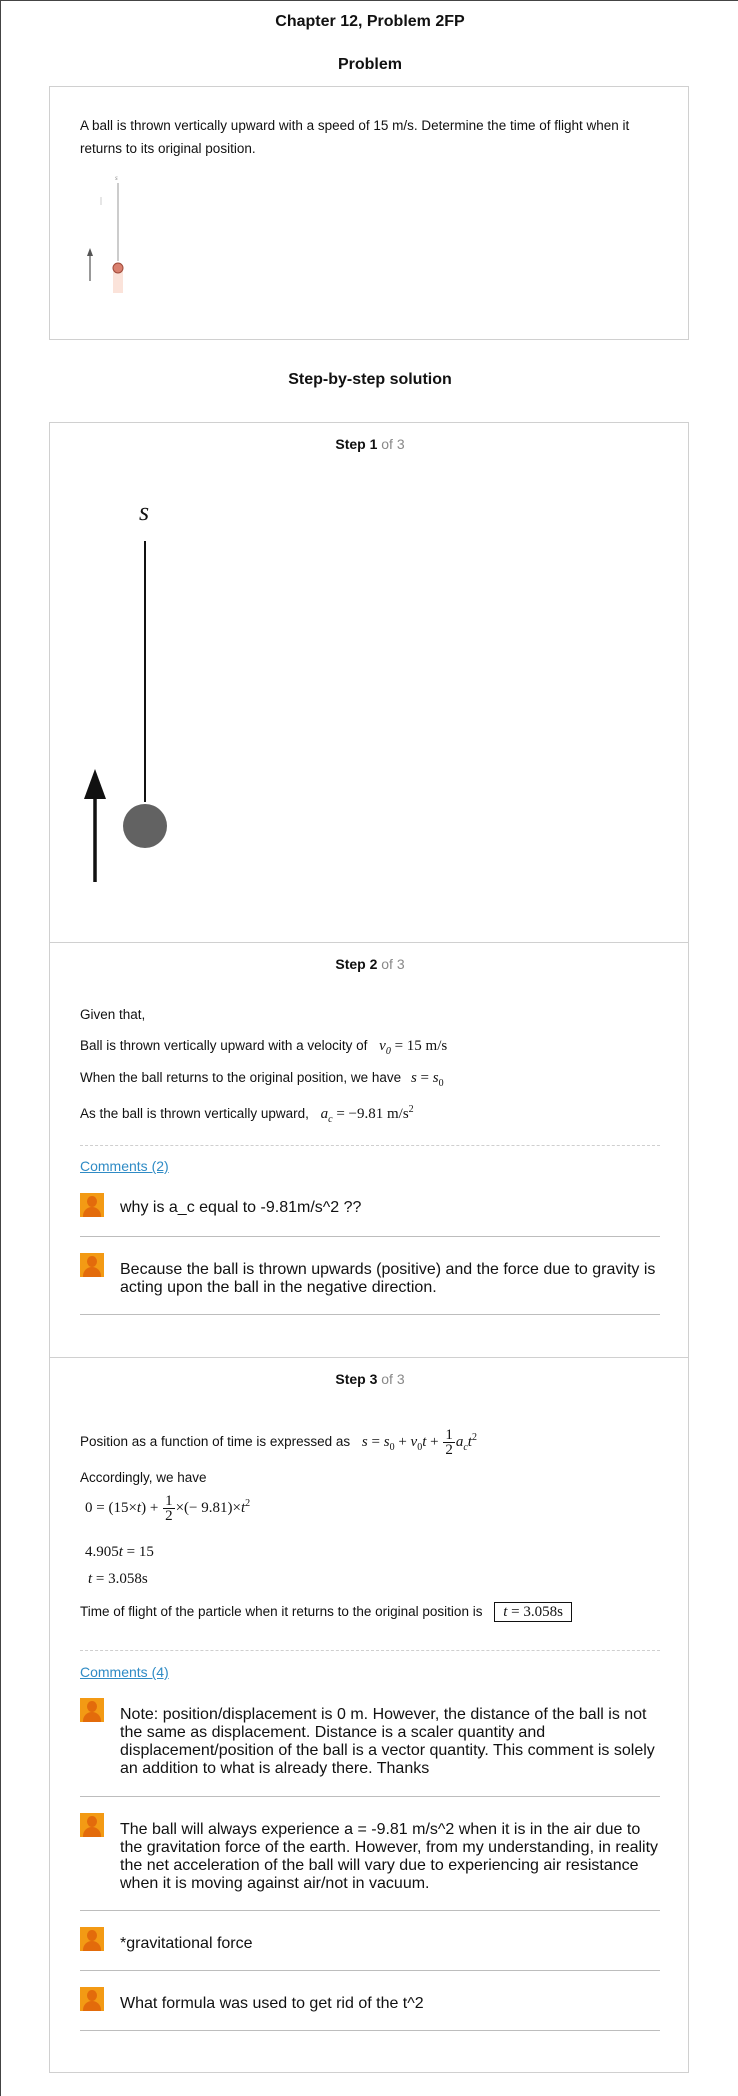 This screenshot has height=2096, width=738. What do you see at coordinates (427, 1079) in the screenshot?
I see `position-equation: s = s0` at bounding box center [427, 1079].